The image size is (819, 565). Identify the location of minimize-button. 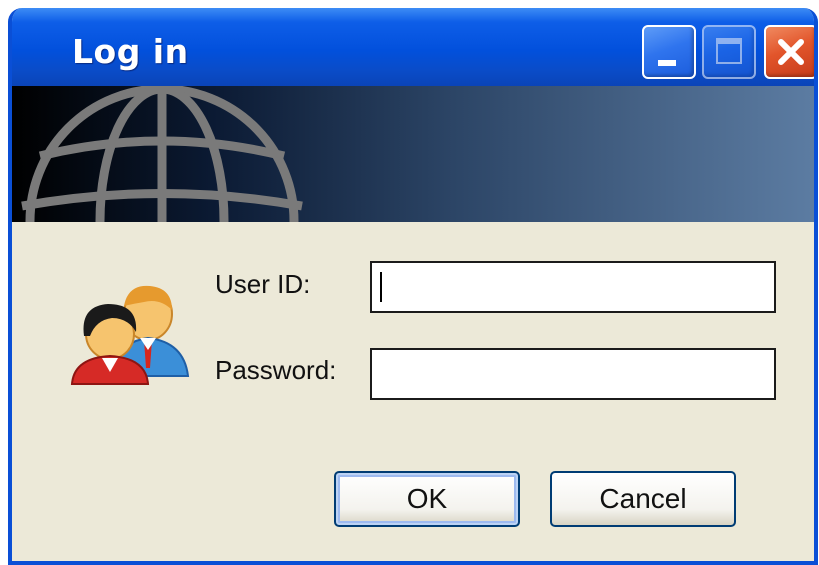
(669, 52).